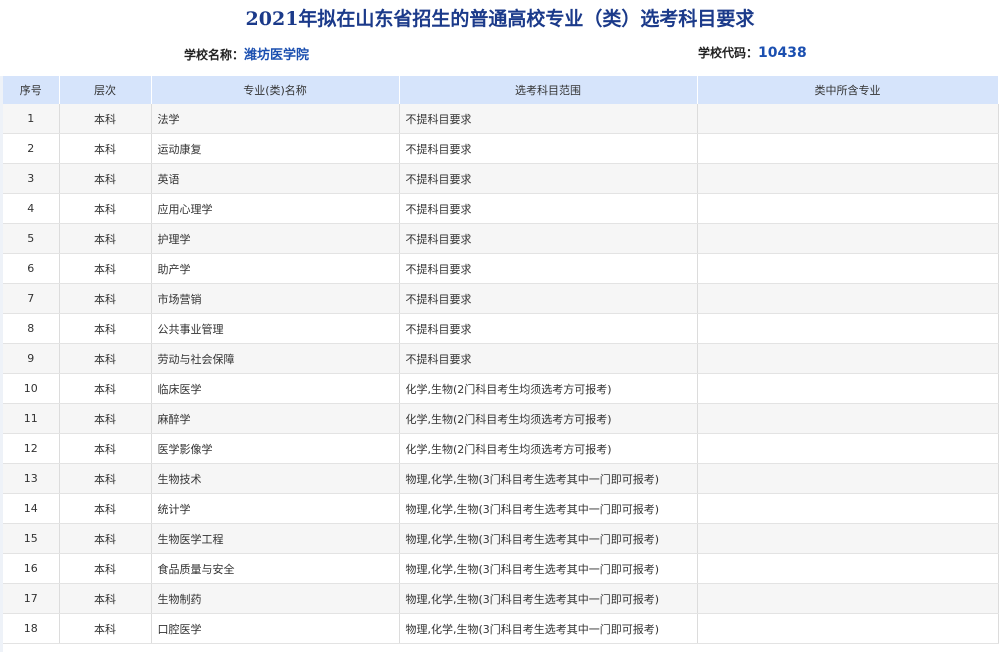  I want to click on major-name-cell: 食品质量与安全, so click(275, 568).